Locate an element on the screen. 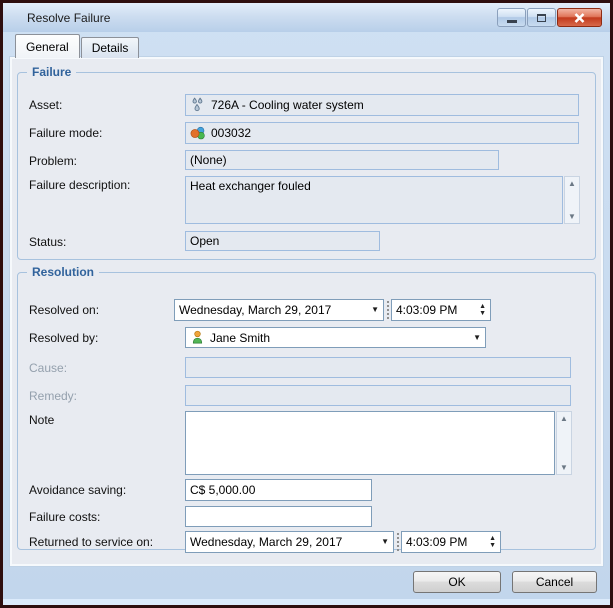  returned-to-service-label: Returned to service on: is located at coordinates (91, 542).